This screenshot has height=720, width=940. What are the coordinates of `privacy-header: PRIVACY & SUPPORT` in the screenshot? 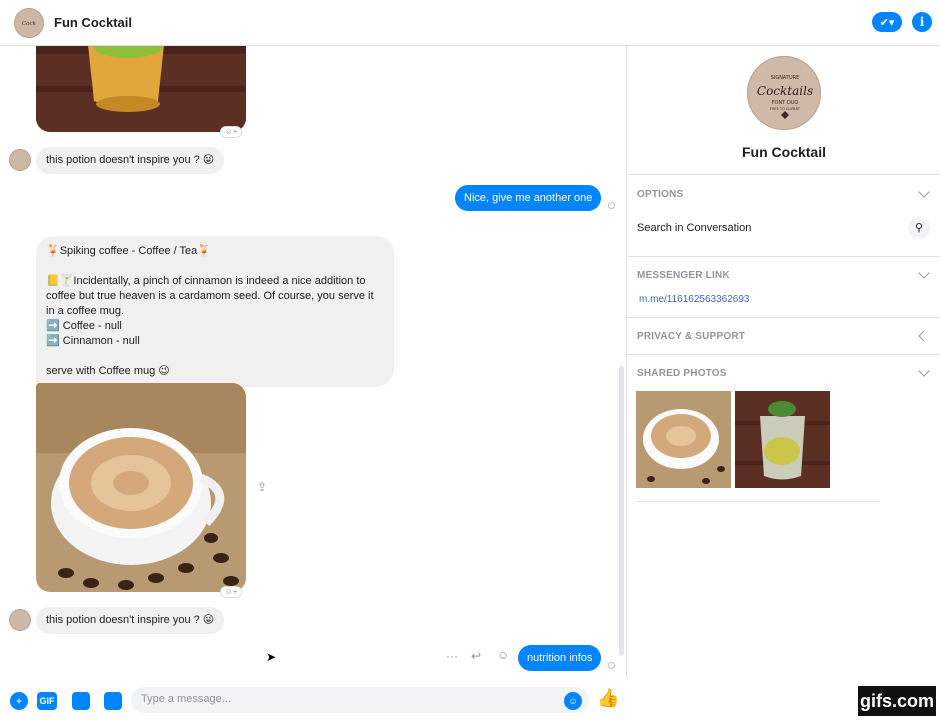 It's located at (691, 336).